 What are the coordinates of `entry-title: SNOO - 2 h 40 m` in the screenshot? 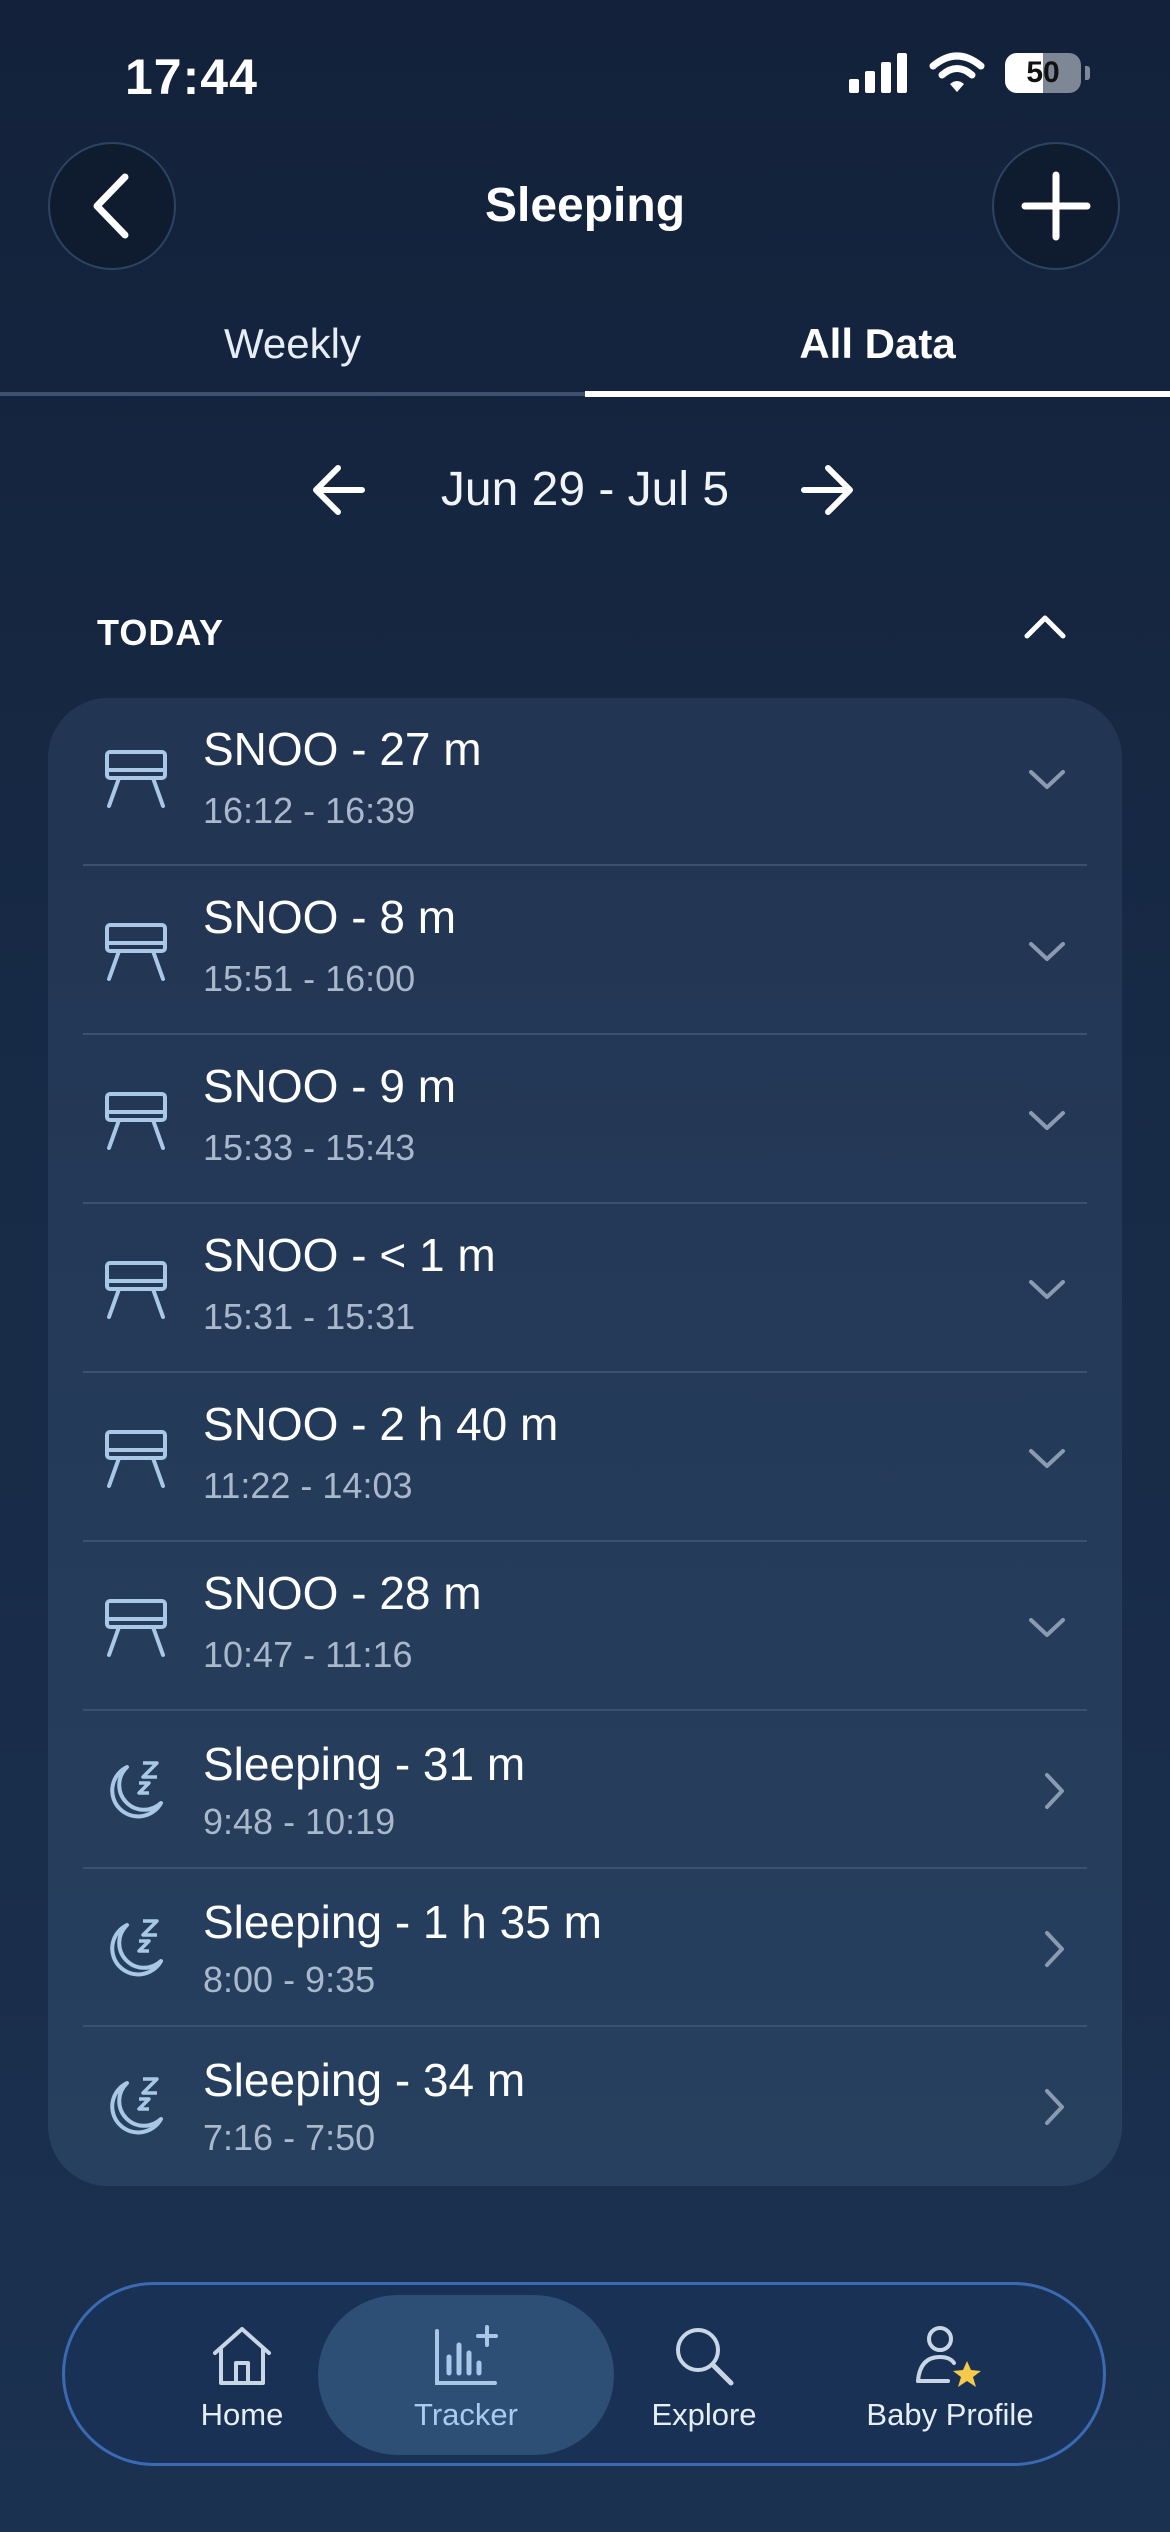 It's located at (381, 1424).